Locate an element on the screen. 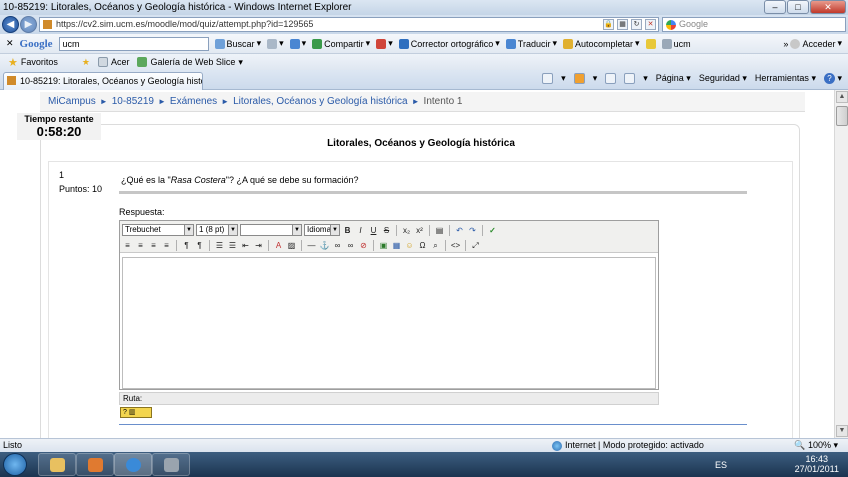 The height and width of the screenshot is (477, 848). font-family-select: Trebuchet ▼ is located at coordinates (158, 230).